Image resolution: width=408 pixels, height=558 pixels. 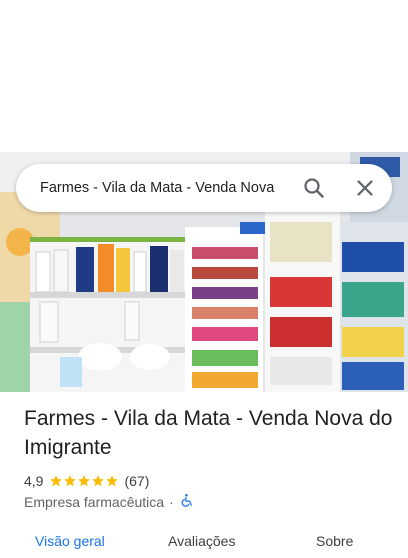 I want to click on search-icon, so click(x=314, y=188).